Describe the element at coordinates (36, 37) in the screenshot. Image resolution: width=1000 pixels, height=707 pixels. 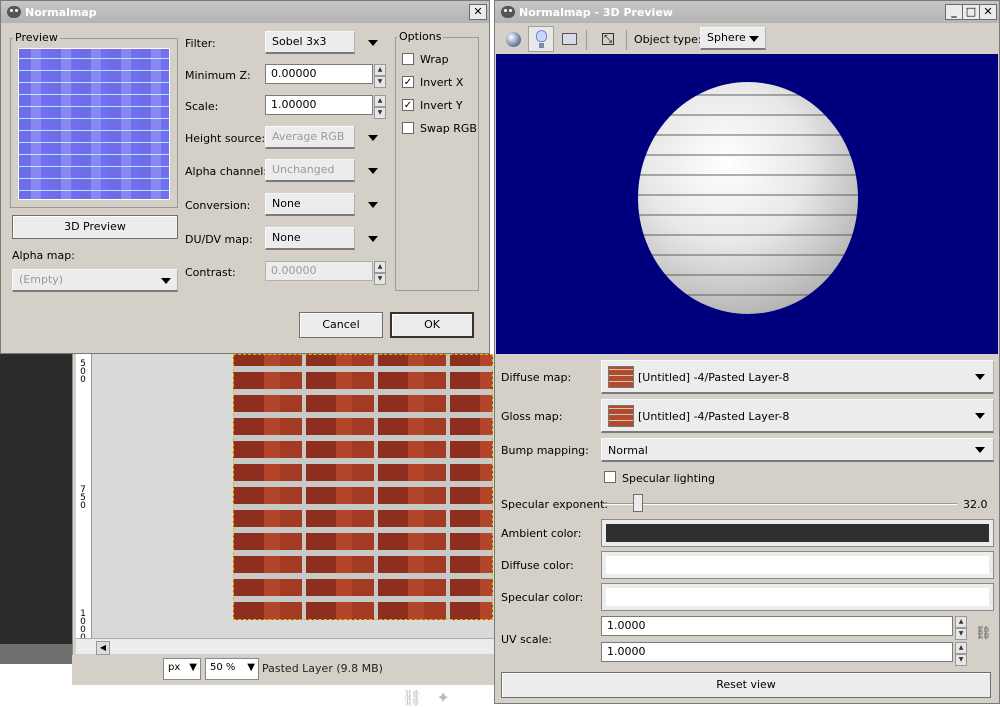
I see `preview-group-label: Preview` at that location.